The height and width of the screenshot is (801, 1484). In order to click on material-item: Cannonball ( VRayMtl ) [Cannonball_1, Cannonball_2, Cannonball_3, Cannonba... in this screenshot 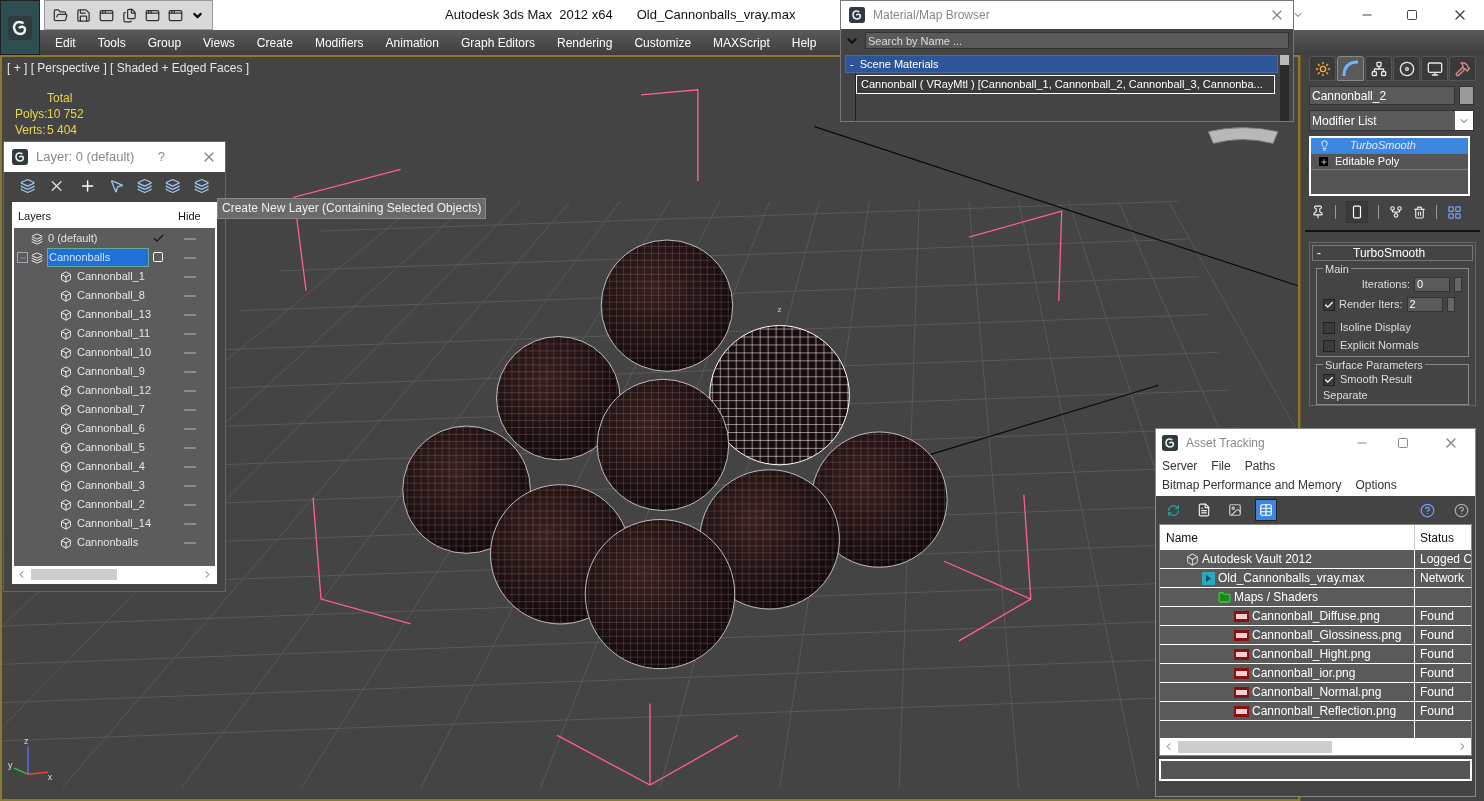, I will do `click(1065, 84)`.